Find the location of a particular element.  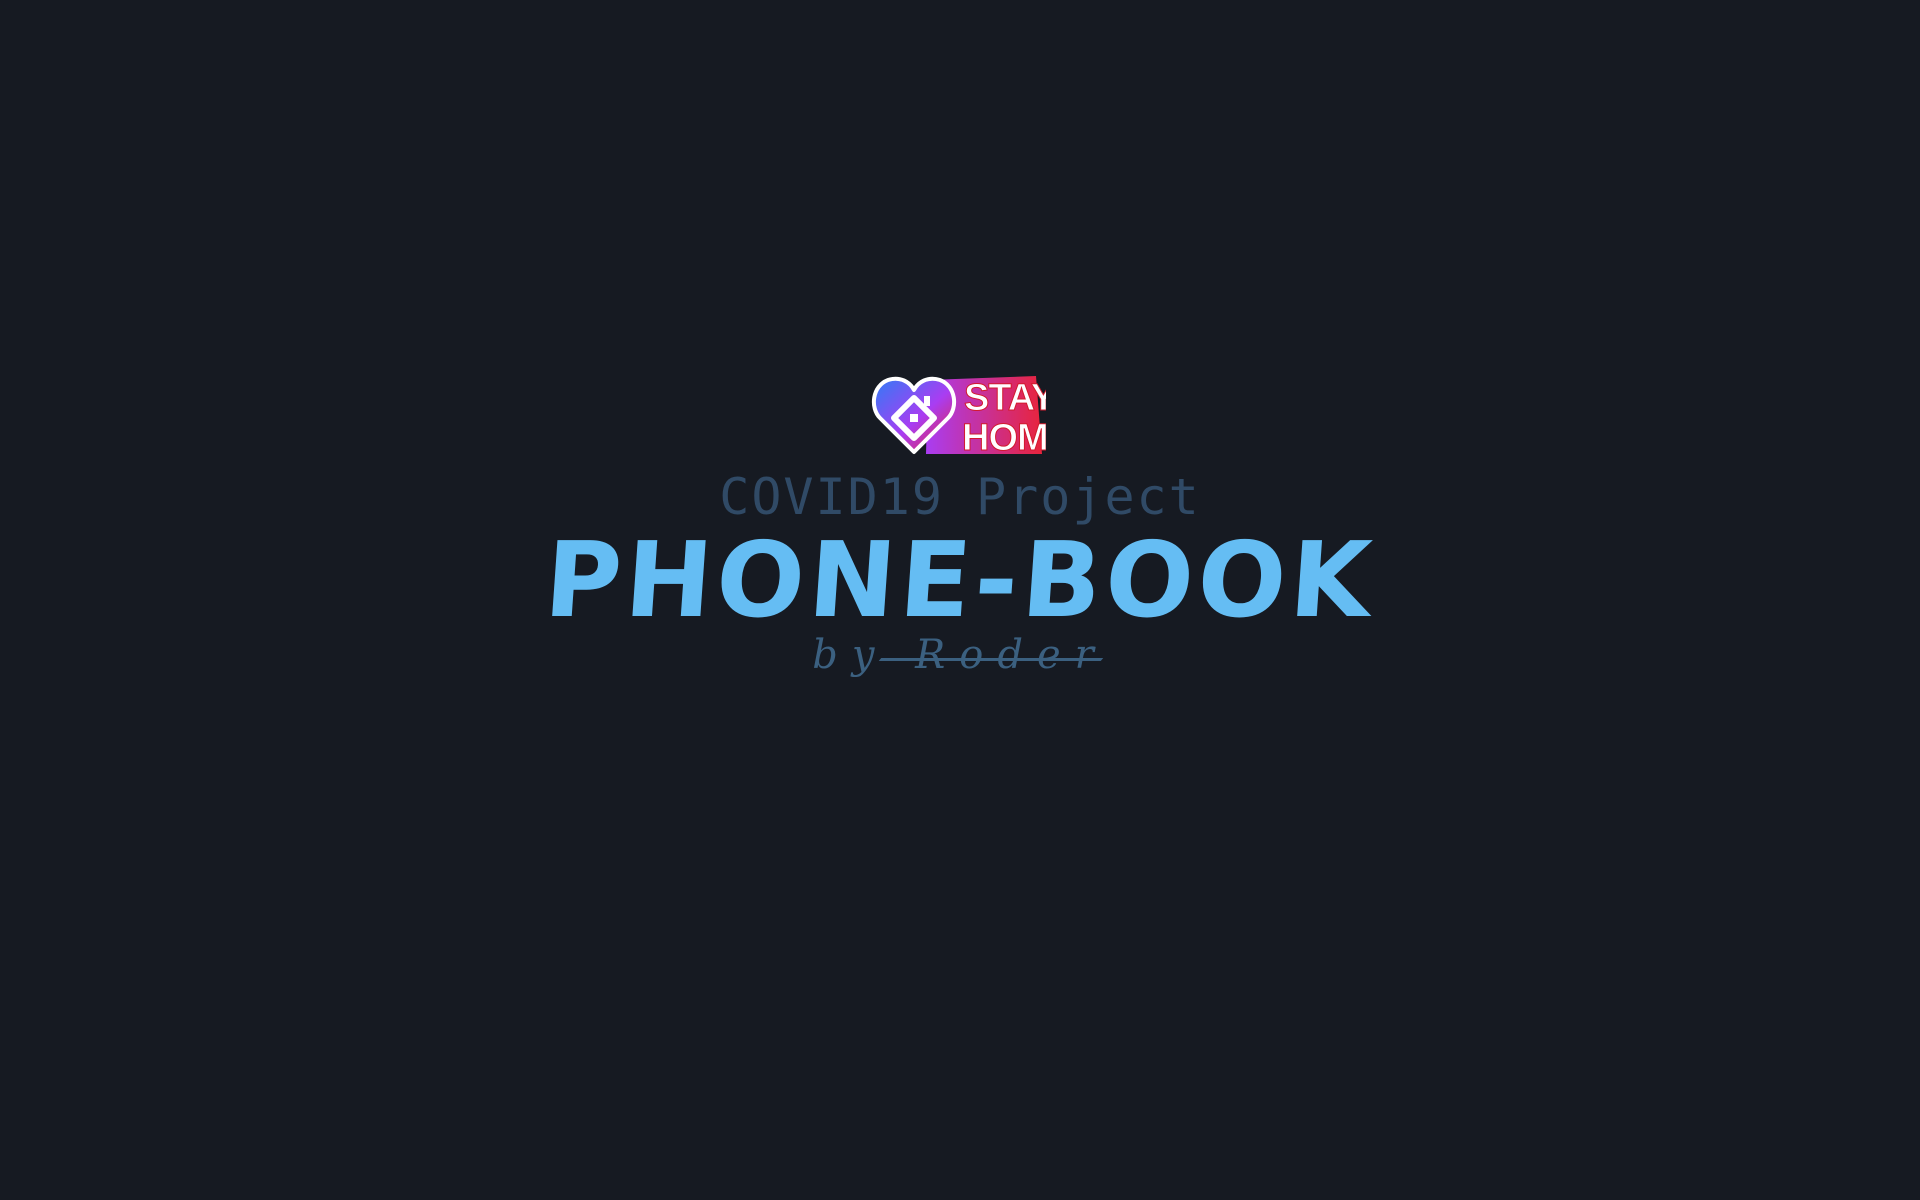

logo-text-home: HOME is located at coordinates (1004, 436).